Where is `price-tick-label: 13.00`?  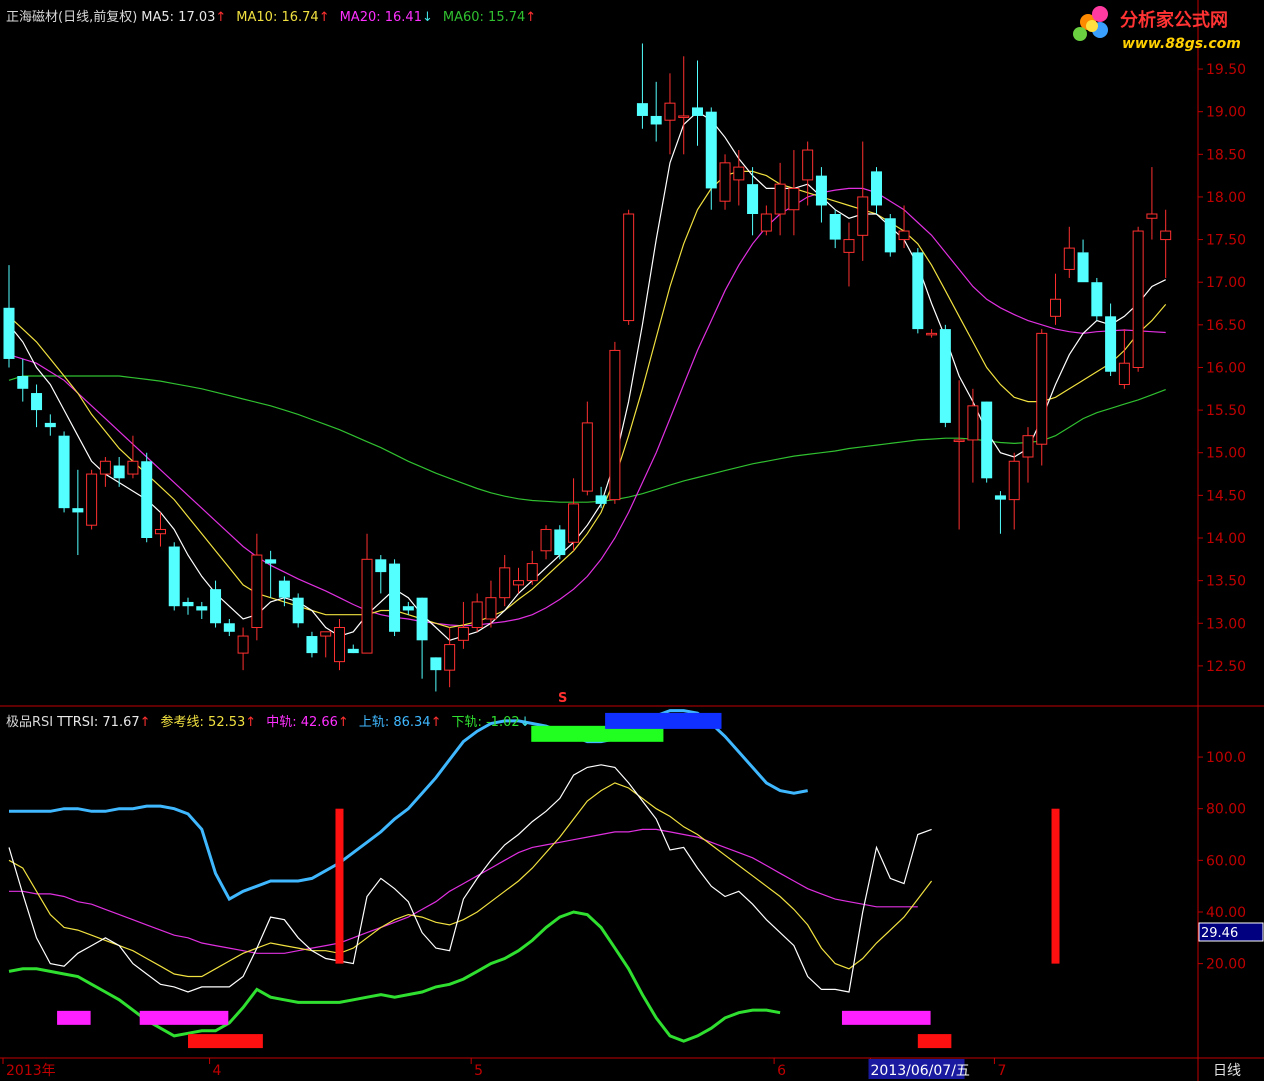
price-tick-label: 13.00 is located at coordinates (1226, 624).